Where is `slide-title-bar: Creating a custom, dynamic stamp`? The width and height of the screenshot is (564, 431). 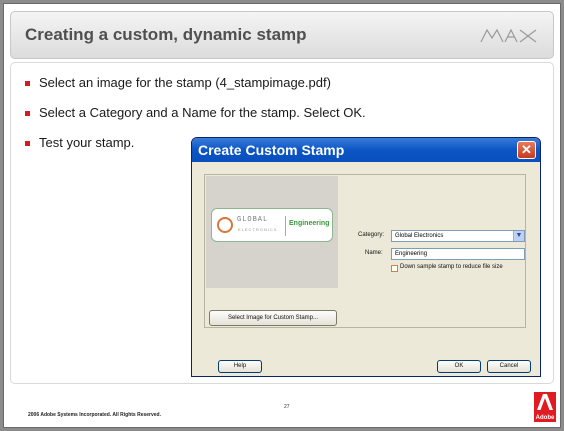
slide-title-bar: Creating a custom, dynamic stamp is located at coordinates (282, 35).